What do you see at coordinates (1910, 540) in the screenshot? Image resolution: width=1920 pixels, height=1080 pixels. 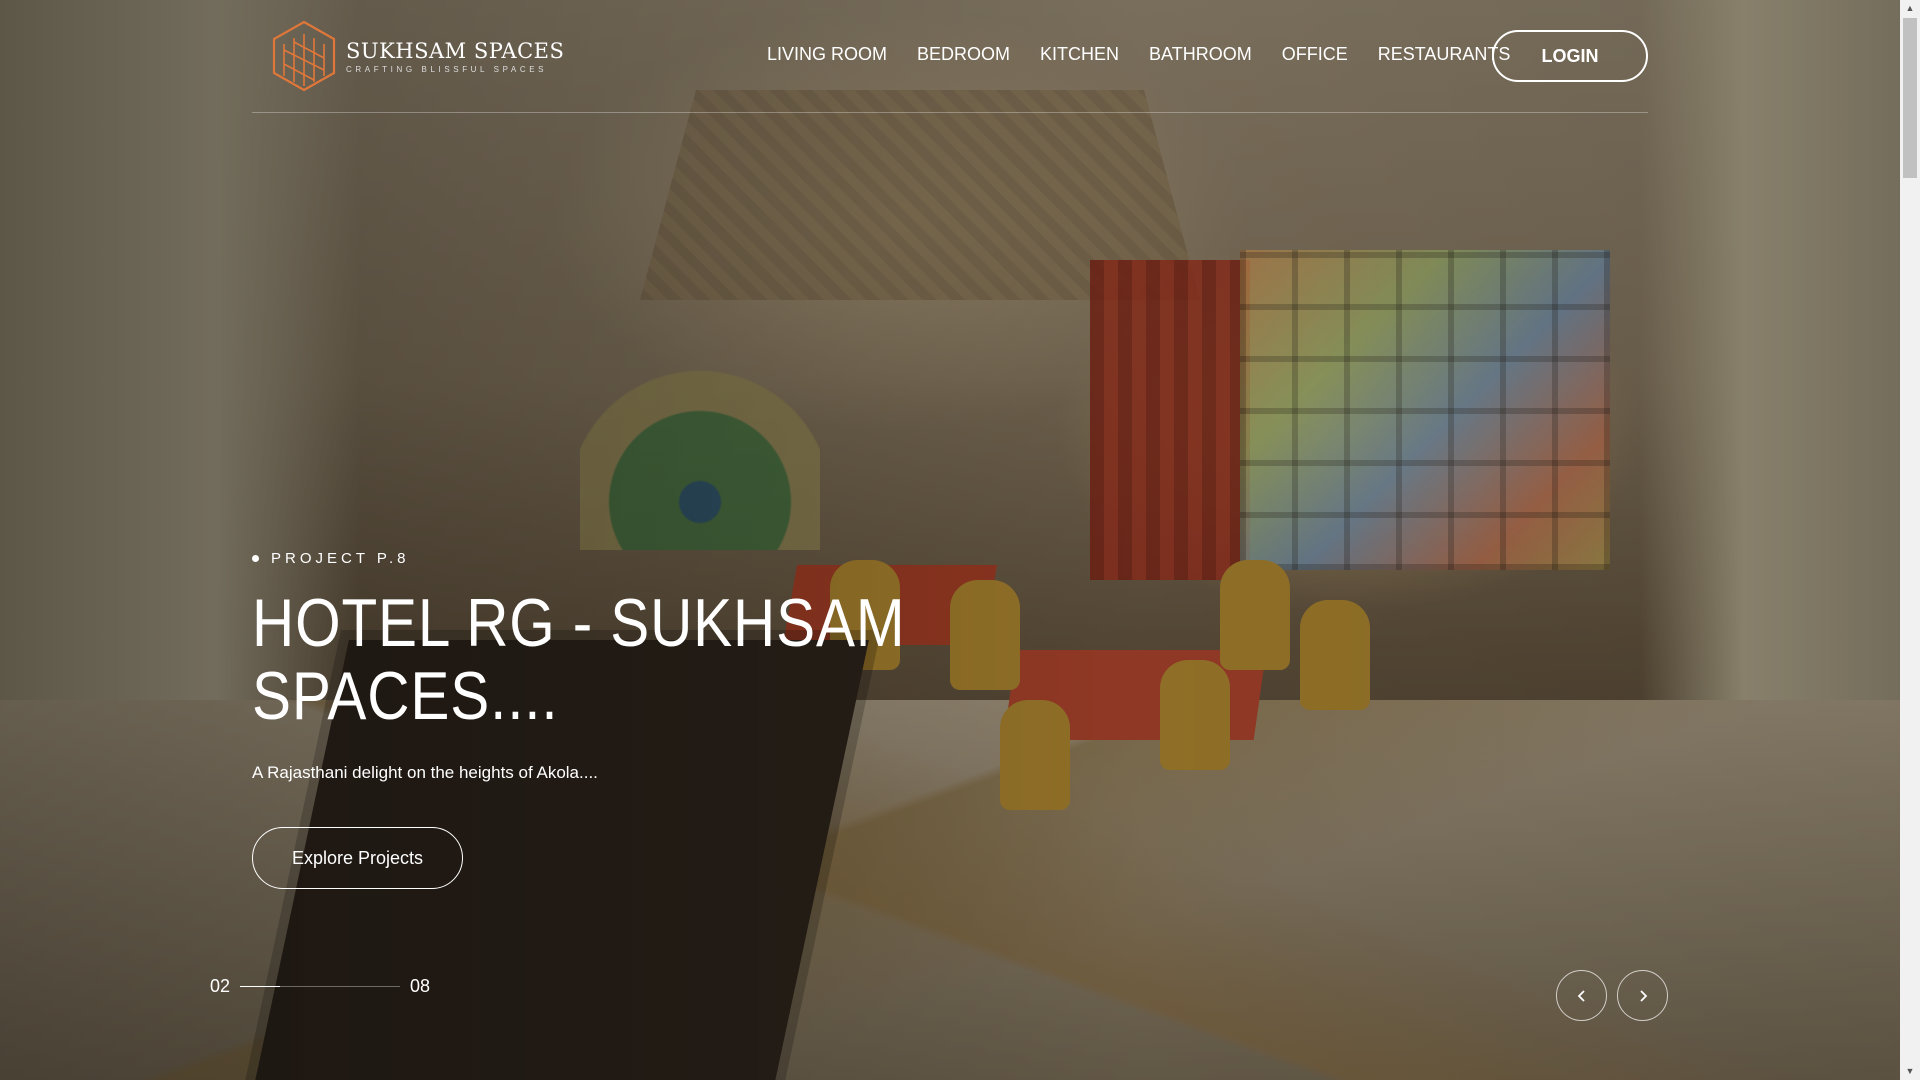 I see `page-scrollbar: ▲ ▼` at bounding box center [1910, 540].